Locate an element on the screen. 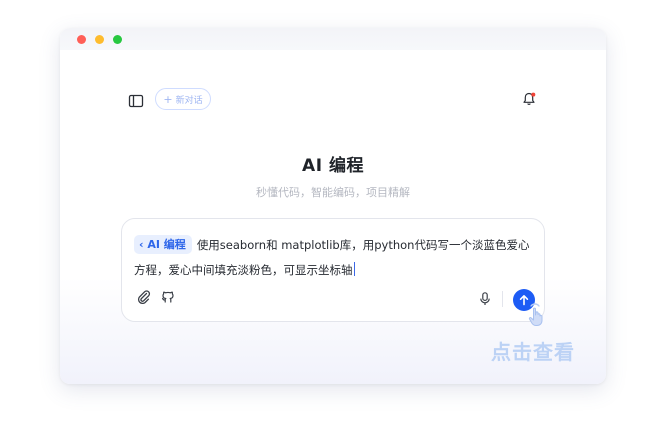 The width and height of the screenshot is (652, 435). mode-tag: ‹ AI 编程 is located at coordinates (163, 244).